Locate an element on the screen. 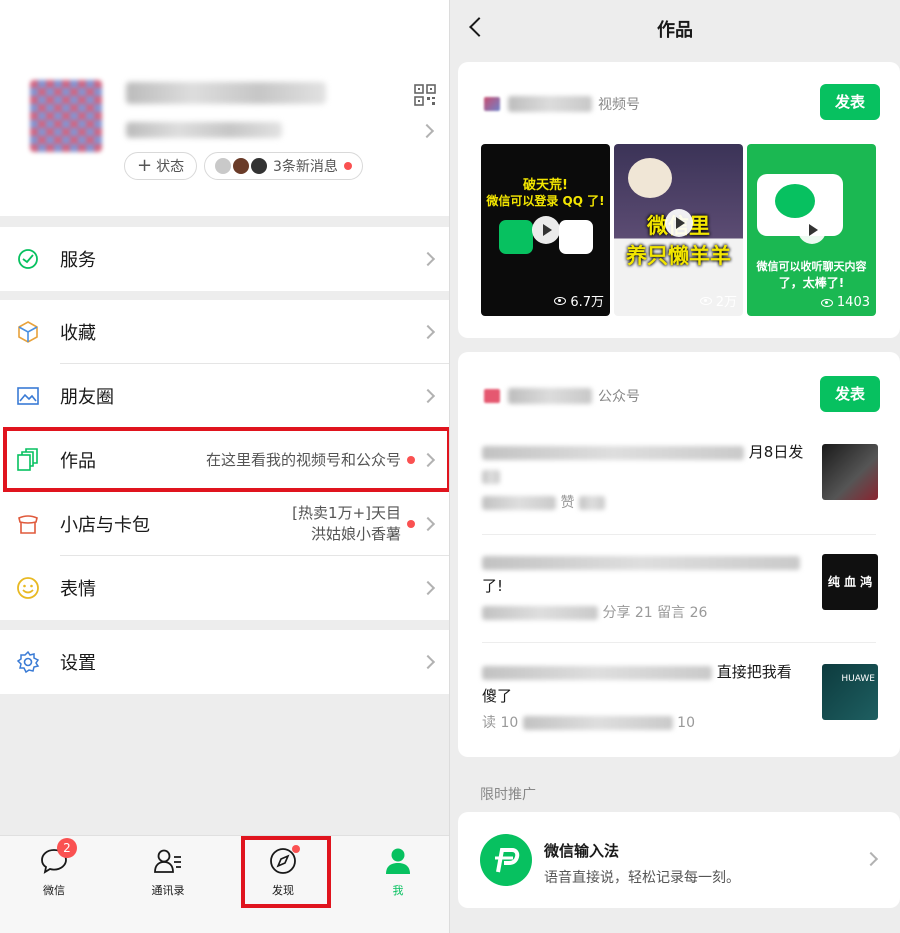 Image resolution: width=900 pixels, height=933 pixels. tab-contacts: 通讯录 is located at coordinates (168, 872).